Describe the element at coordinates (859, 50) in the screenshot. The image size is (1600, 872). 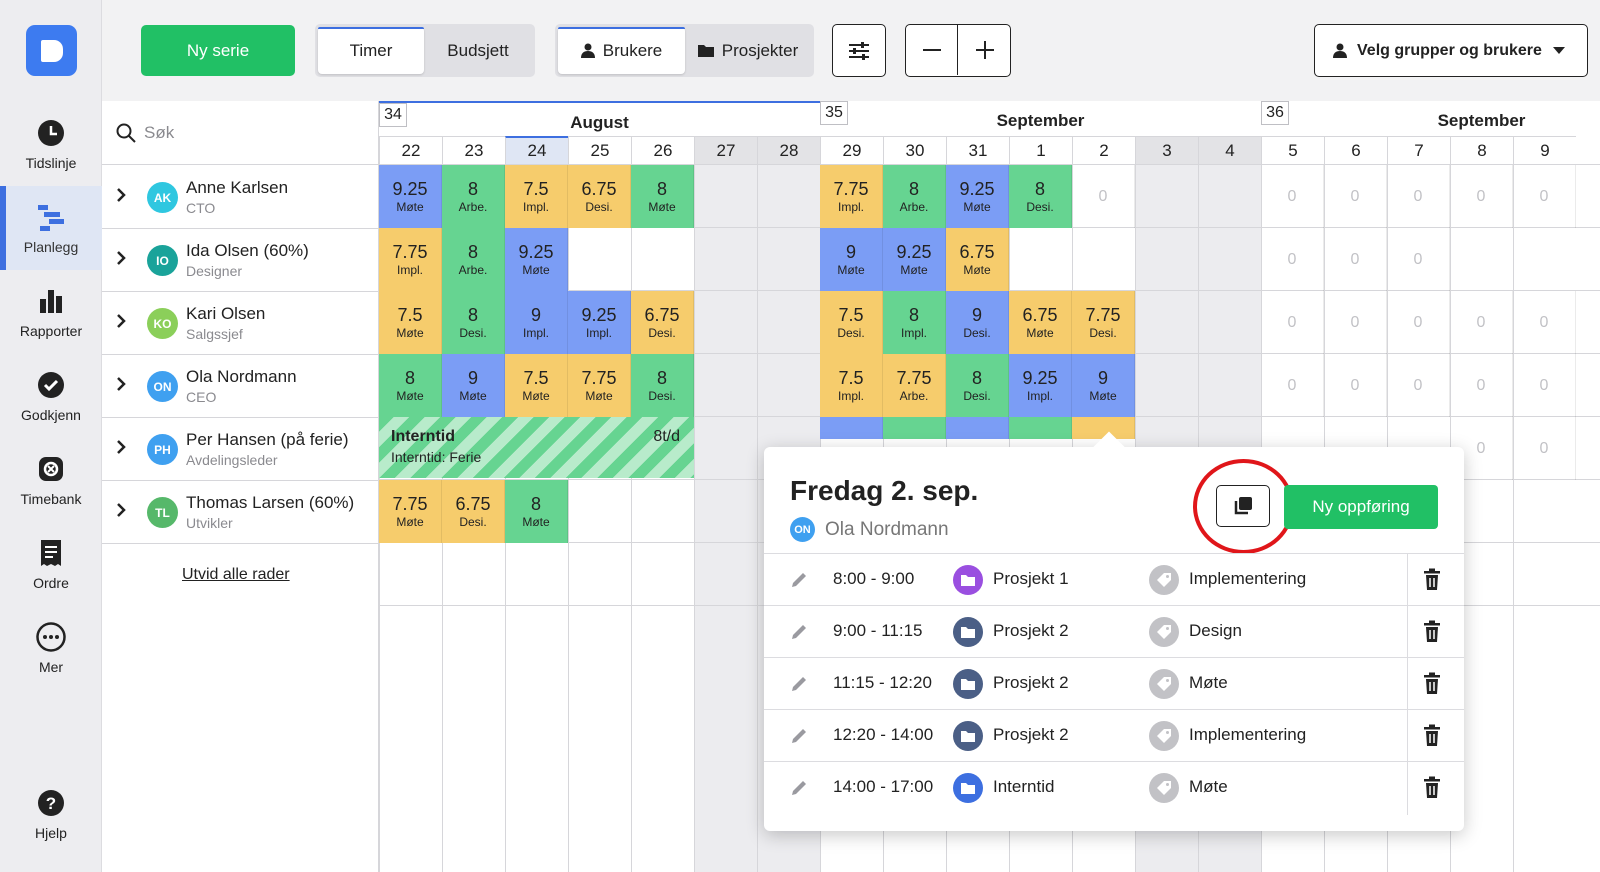
I see `filter-settings-button` at that location.